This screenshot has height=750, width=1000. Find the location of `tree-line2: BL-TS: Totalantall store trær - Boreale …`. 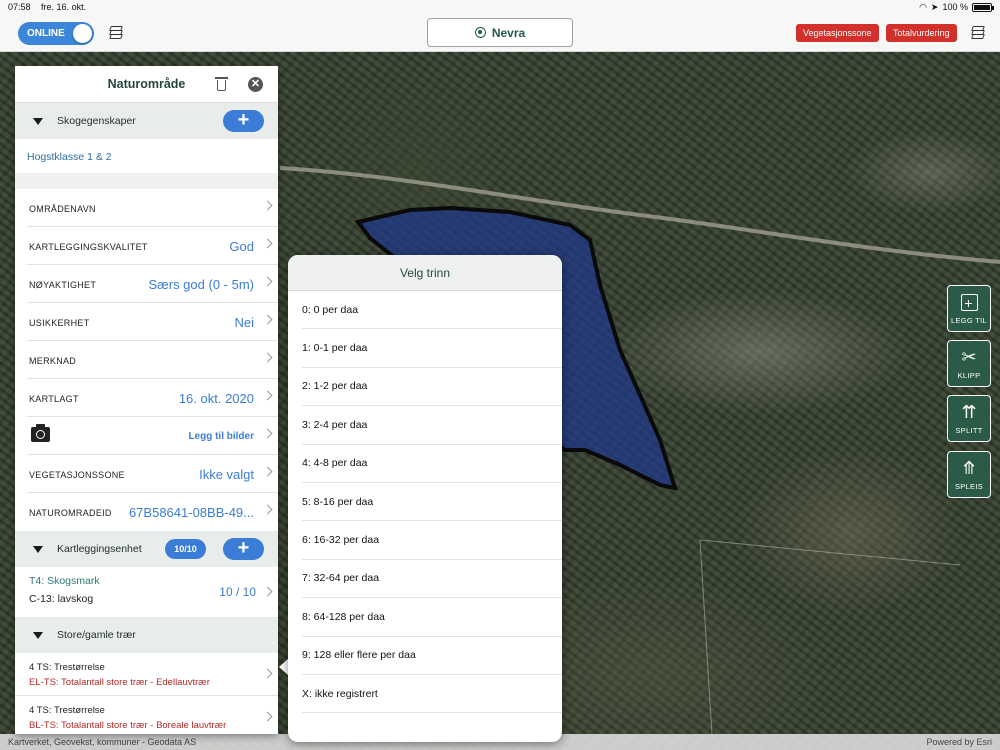

tree-line2: BL-TS: Totalantall store trær - Boreale … is located at coordinates (128, 725).